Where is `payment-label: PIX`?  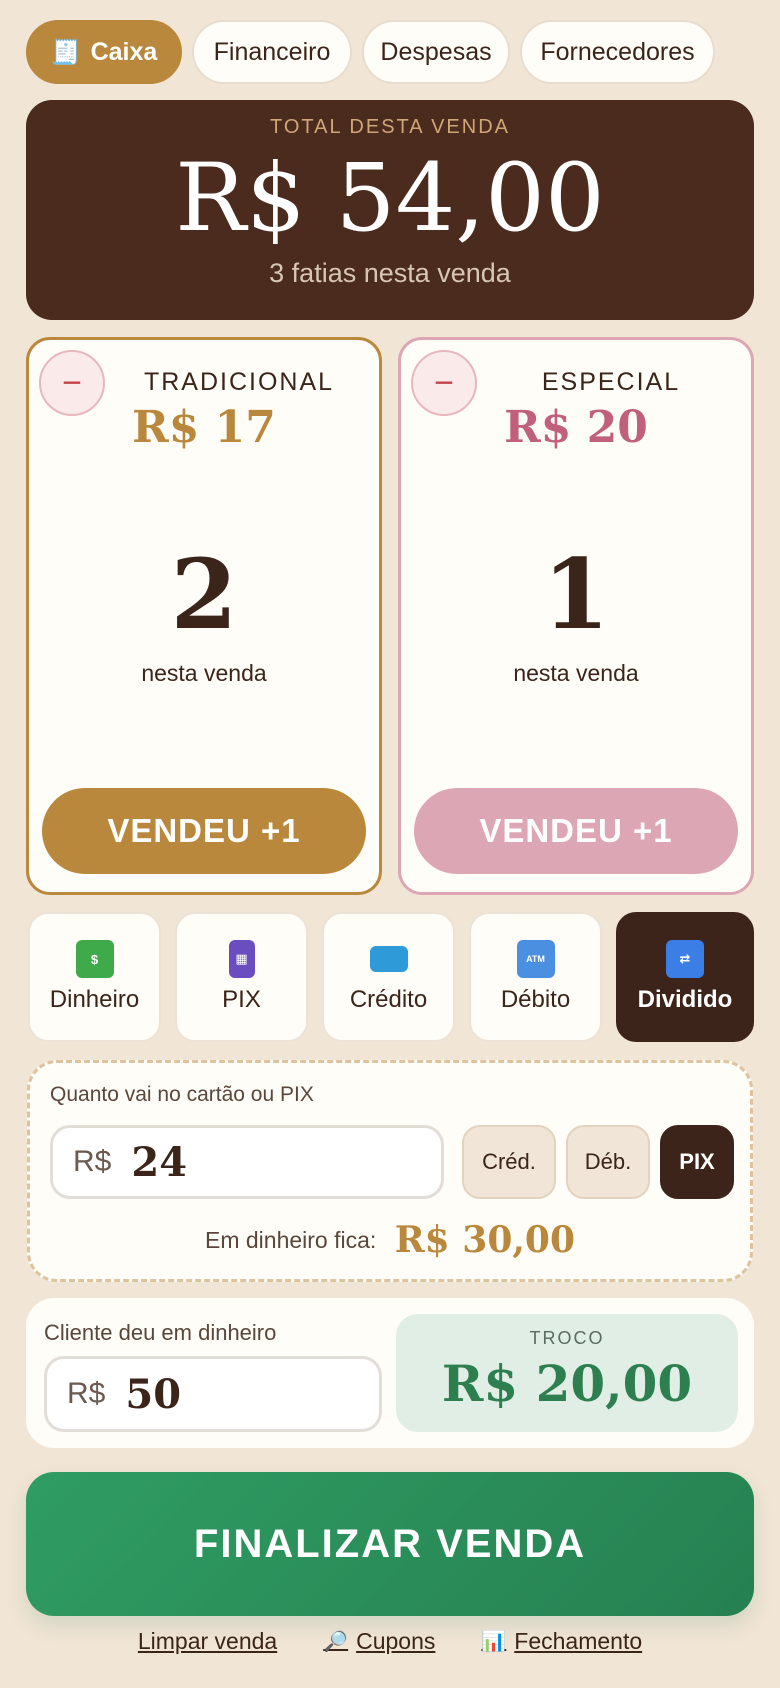 payment-label: PIX is located at coordinates (241, 999).